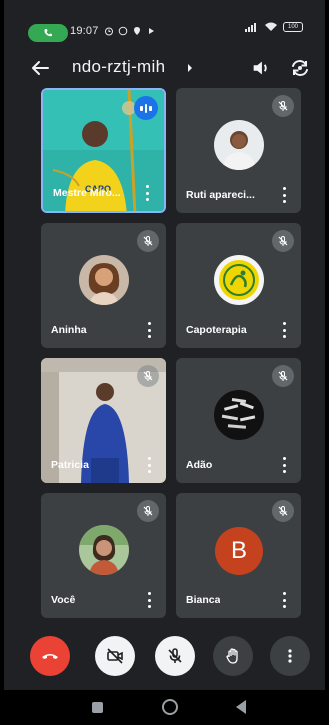 The image size is (329, 725). I want to click on camera-toggle-button, so click(115, 656).